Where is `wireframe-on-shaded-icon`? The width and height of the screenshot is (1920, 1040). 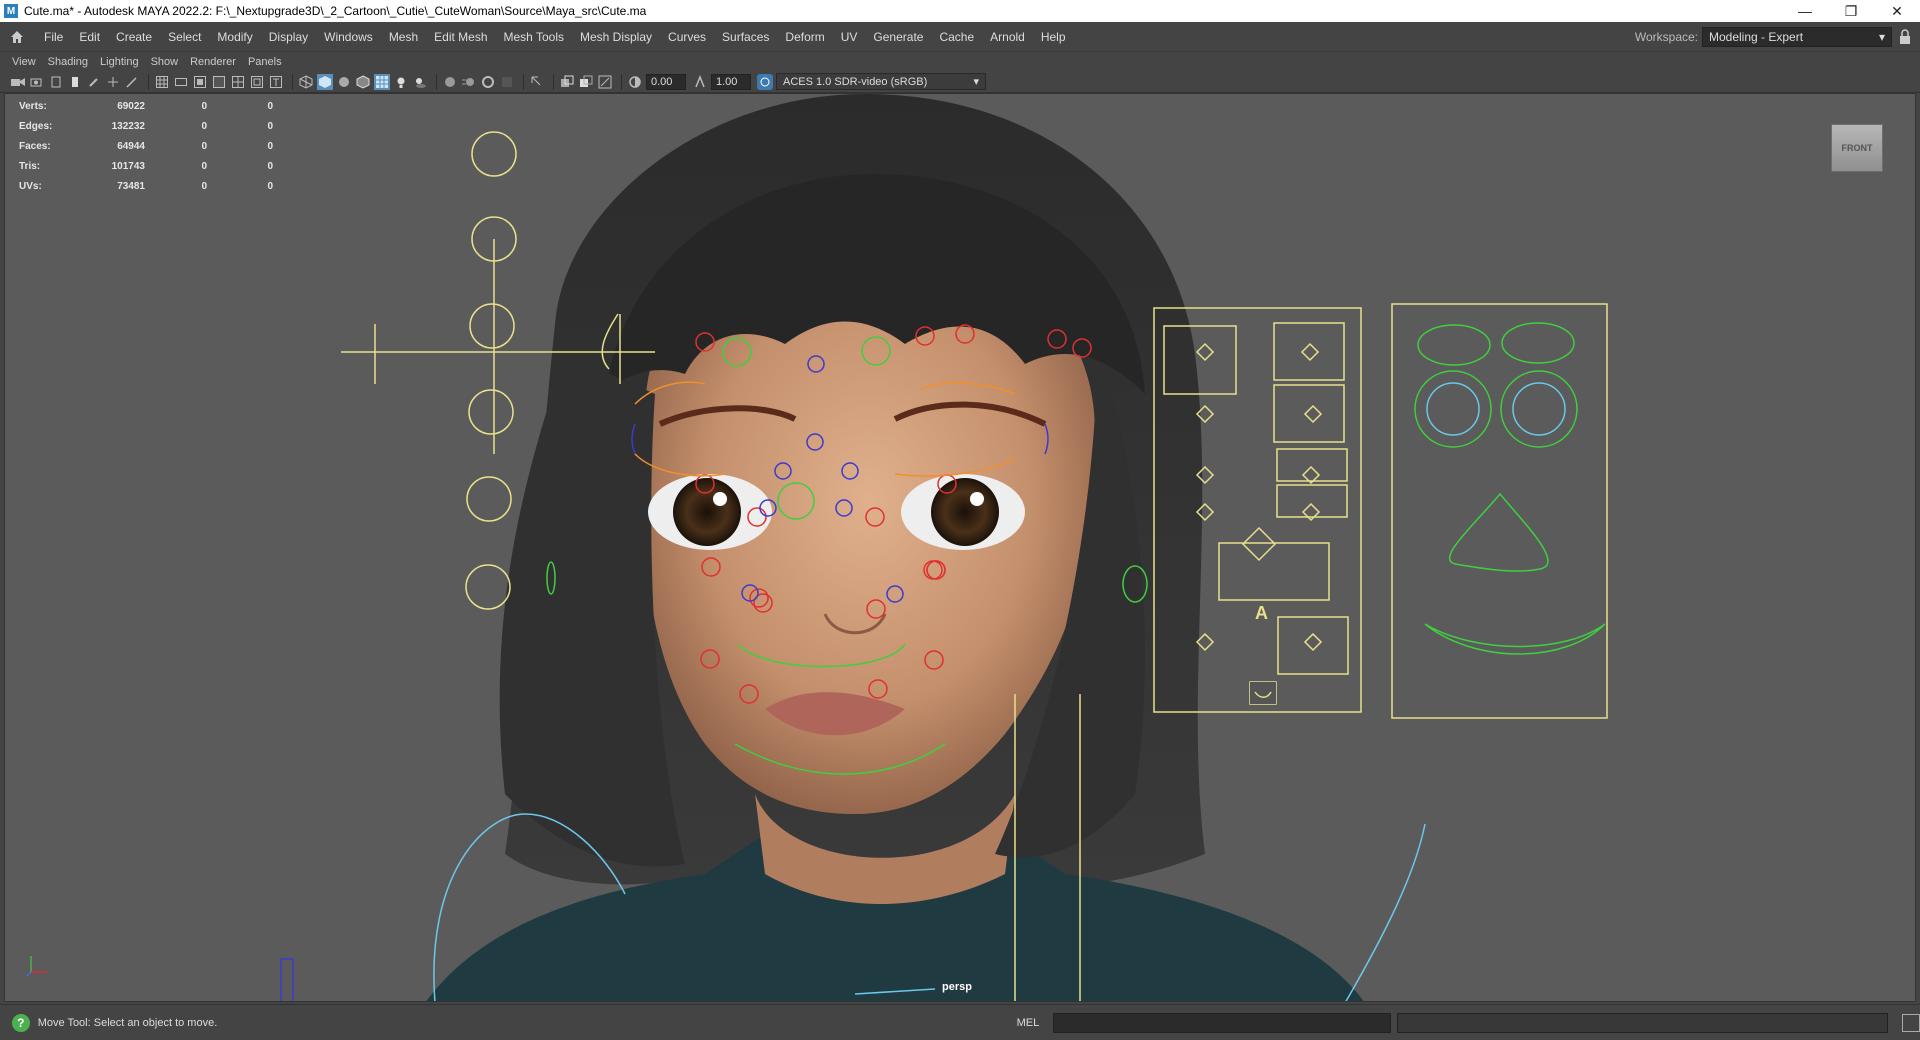
wireframe-on-shaded-icon is located at coordinates (363, 82).